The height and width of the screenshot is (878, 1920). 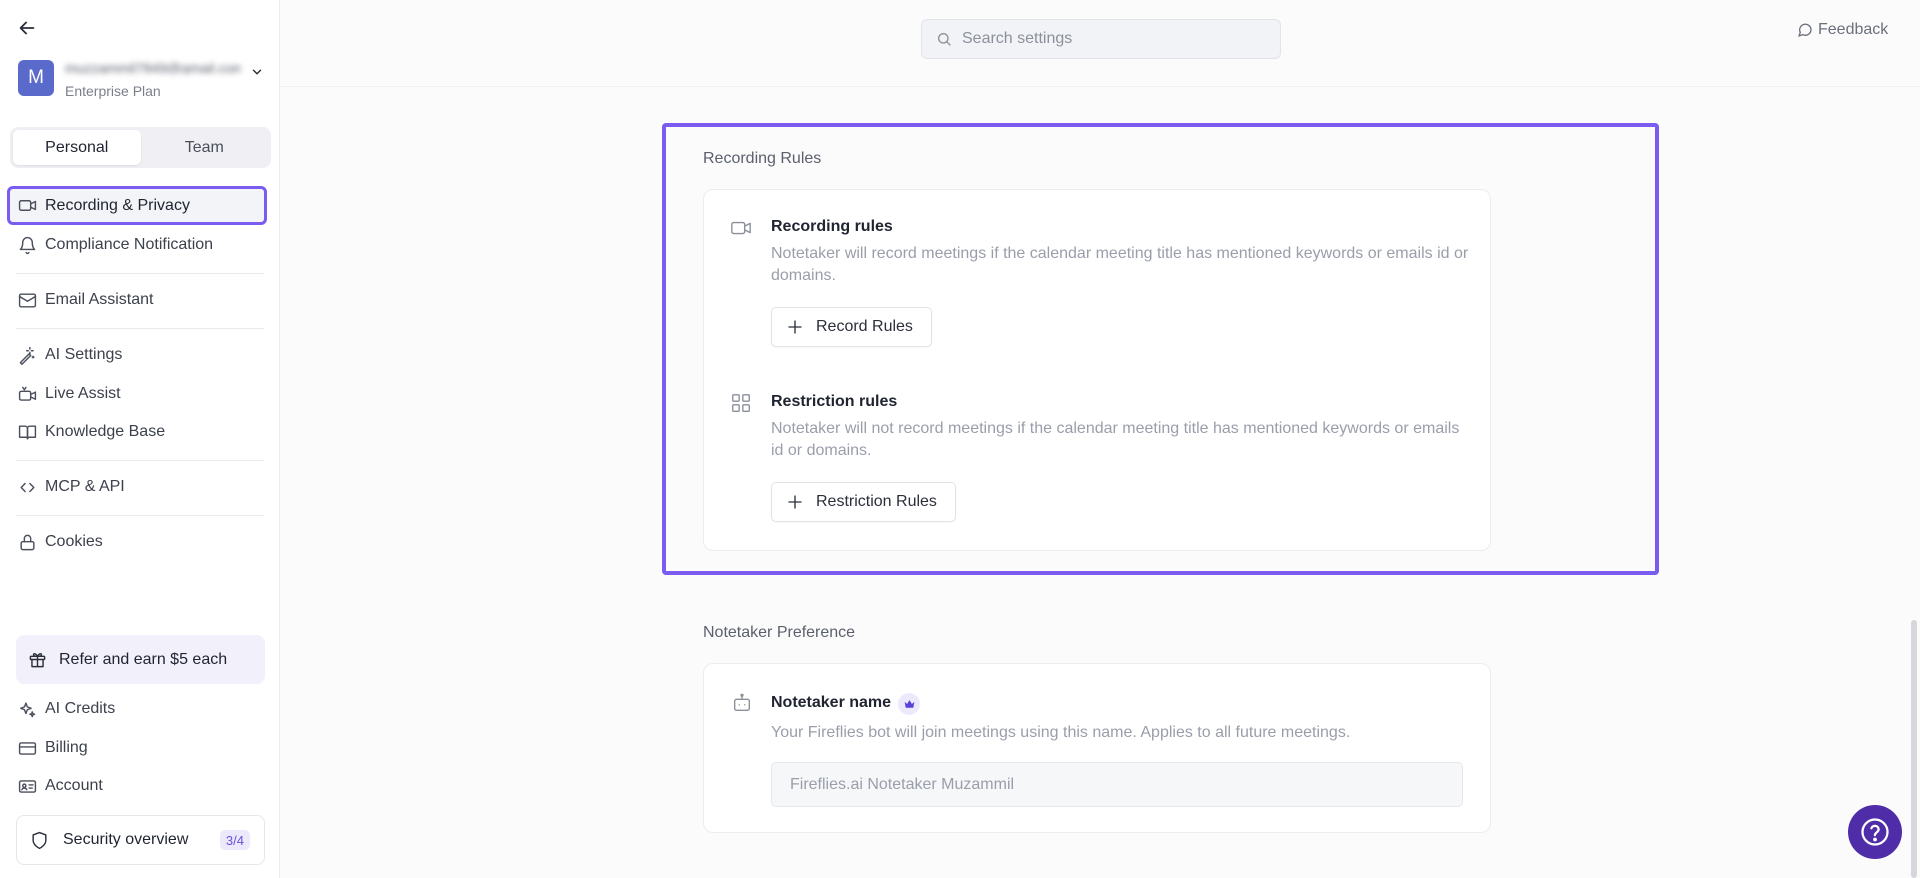 I want to click on notetaker-preference-heading: Notetaker Preference, so click(x=779, y=632).